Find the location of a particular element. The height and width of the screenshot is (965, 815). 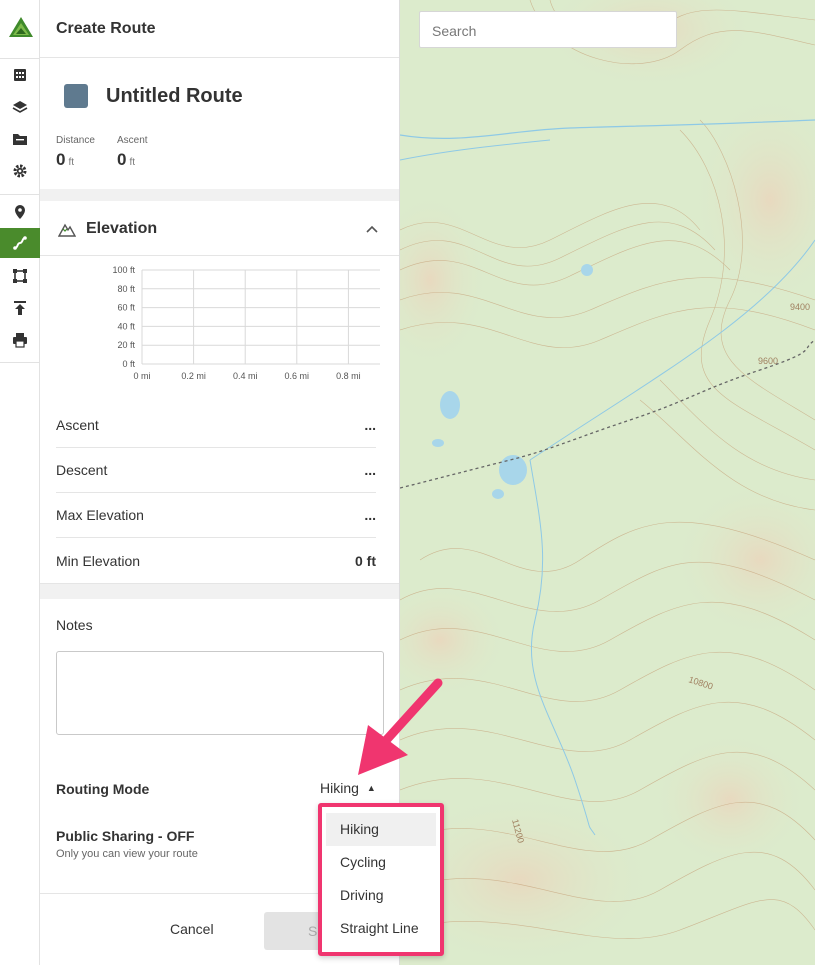

dropdown-option-driving: Driving is located at coordinates (381, 895).